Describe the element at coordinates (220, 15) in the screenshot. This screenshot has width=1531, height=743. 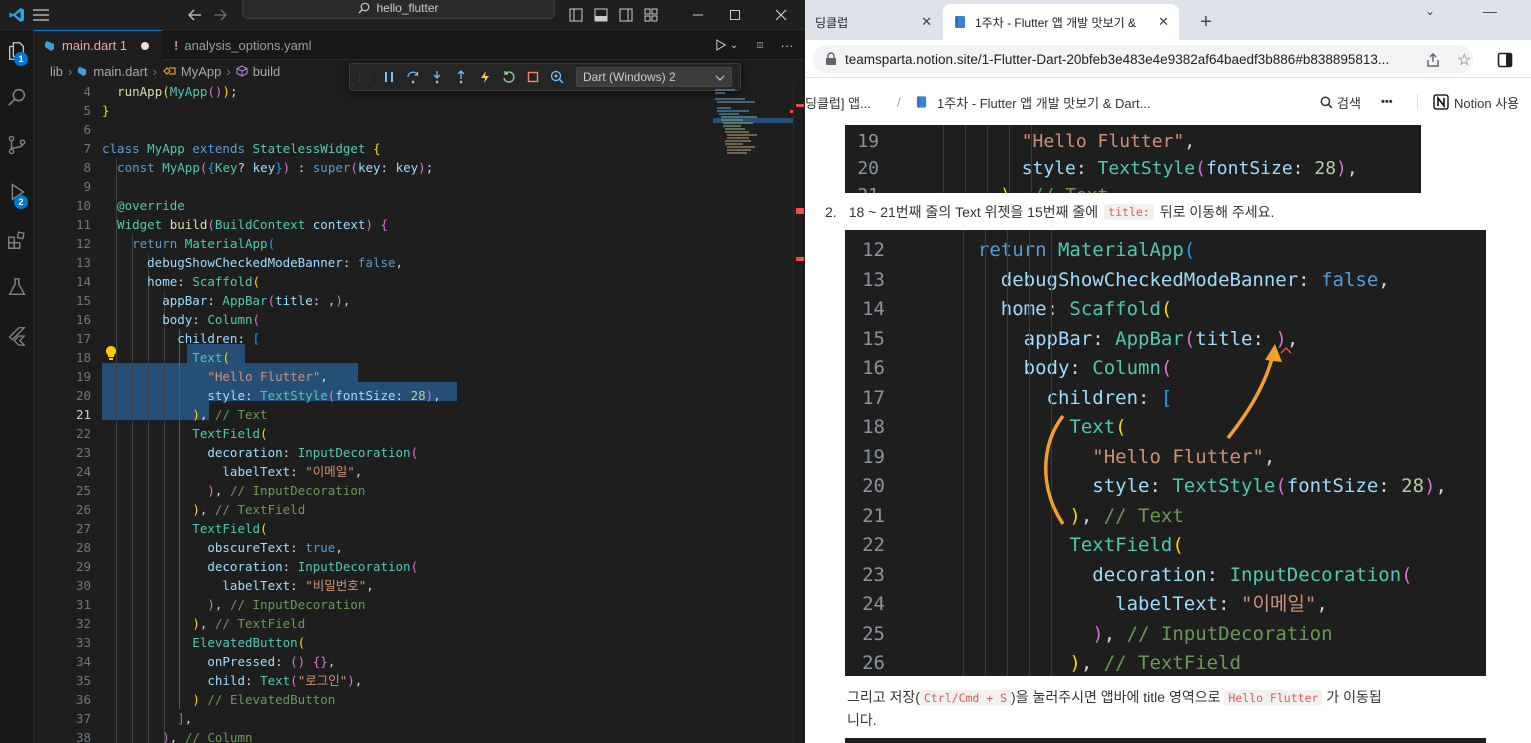
I see `forward-arrow-icon` at that location.